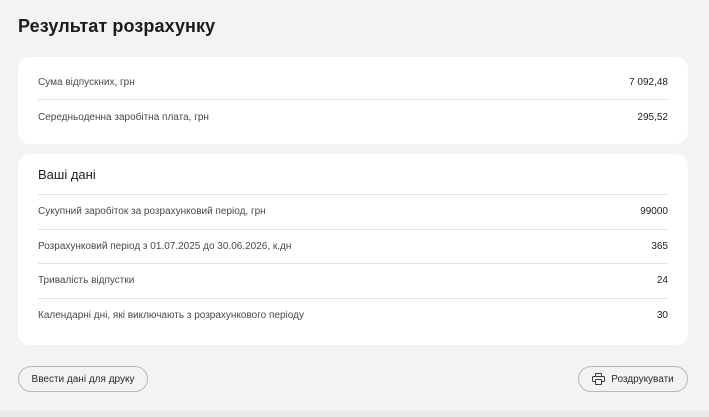 The height and width of the screenshot is (417, 709). What do you see at coordinates (662, 316) in the screenshot?
I see `row-value: 30` at bounding box center [662, 316].